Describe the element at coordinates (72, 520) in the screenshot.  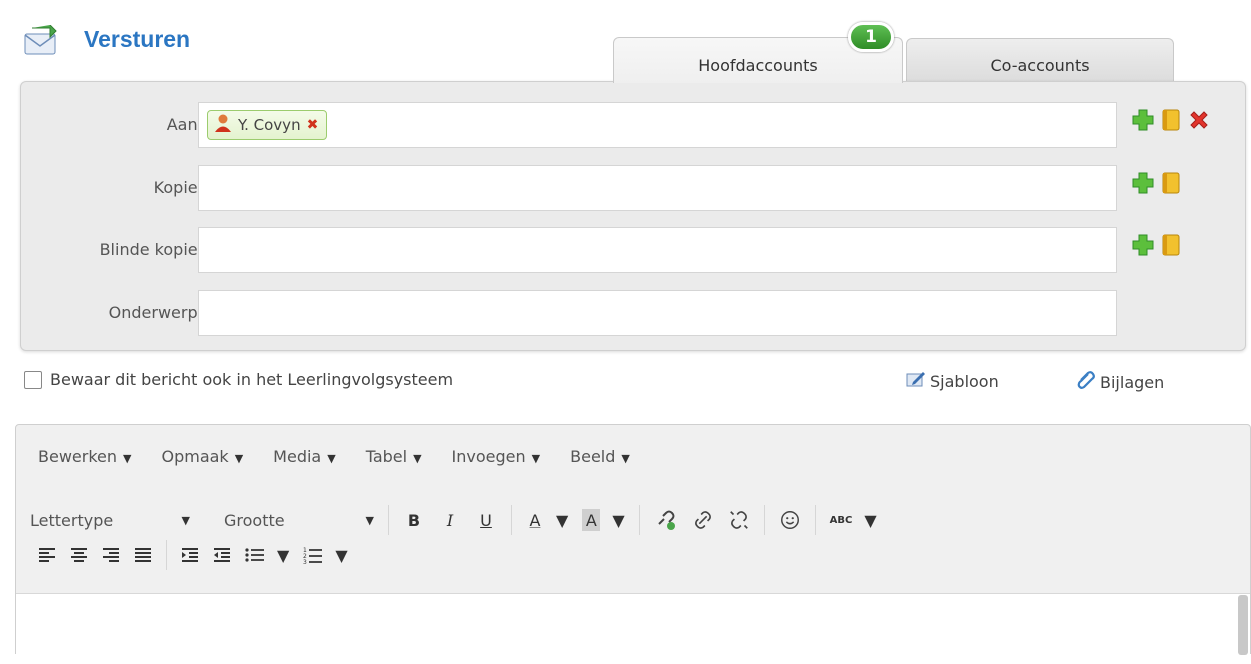
I see `font-family-value: Lettertype` at that location.